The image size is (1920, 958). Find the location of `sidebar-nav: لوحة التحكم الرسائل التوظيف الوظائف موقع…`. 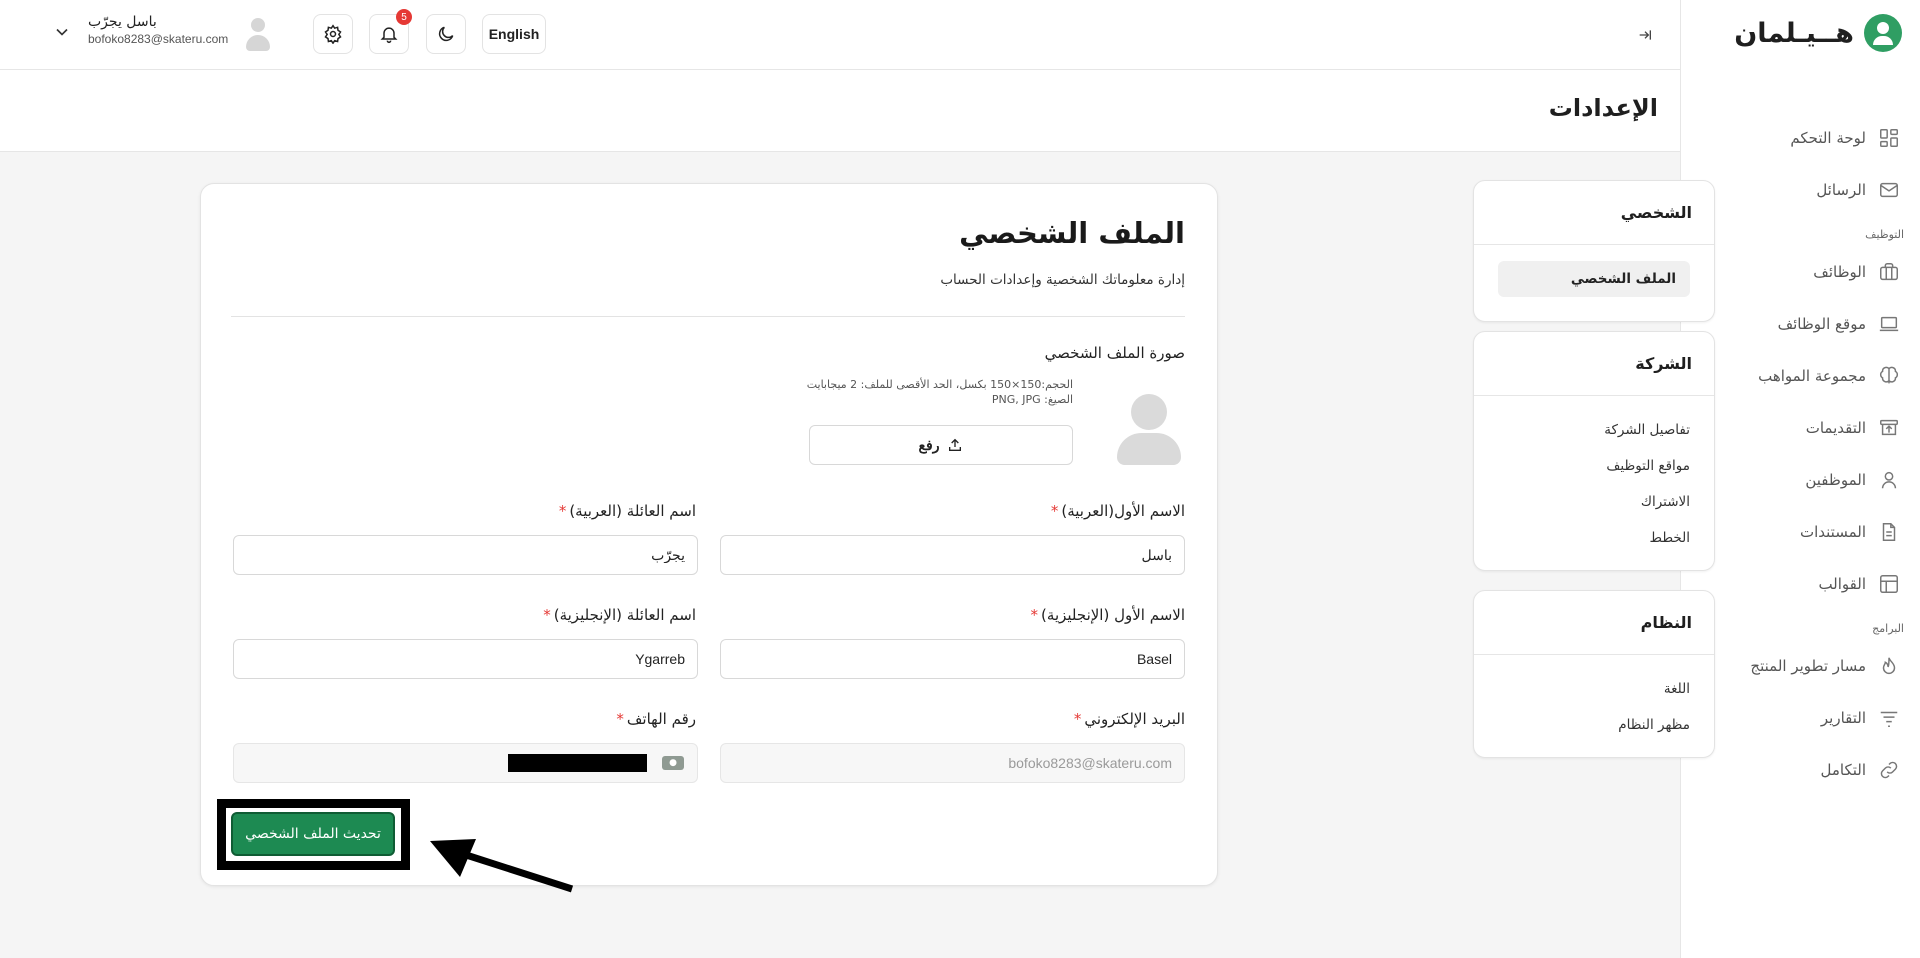

sidebar-nav: لوحة التحكم الرسائل التوظيف الوظائف موقع… is located at coordinates (1800, 454).